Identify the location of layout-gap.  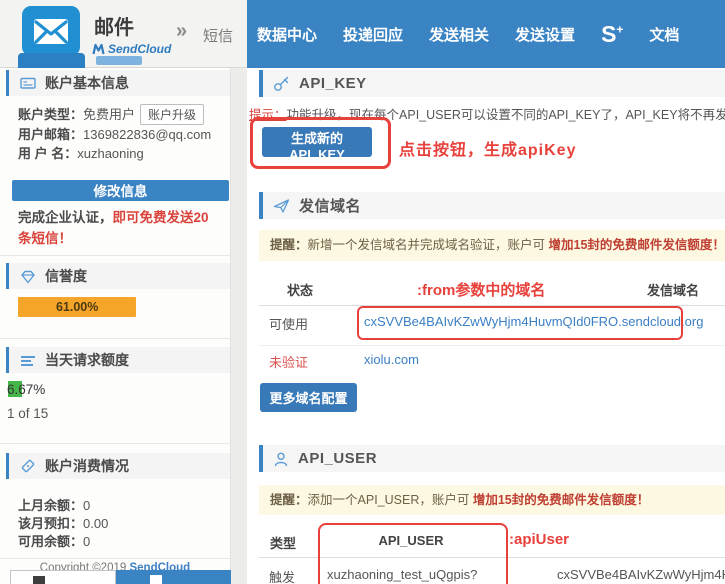
(239, 326).